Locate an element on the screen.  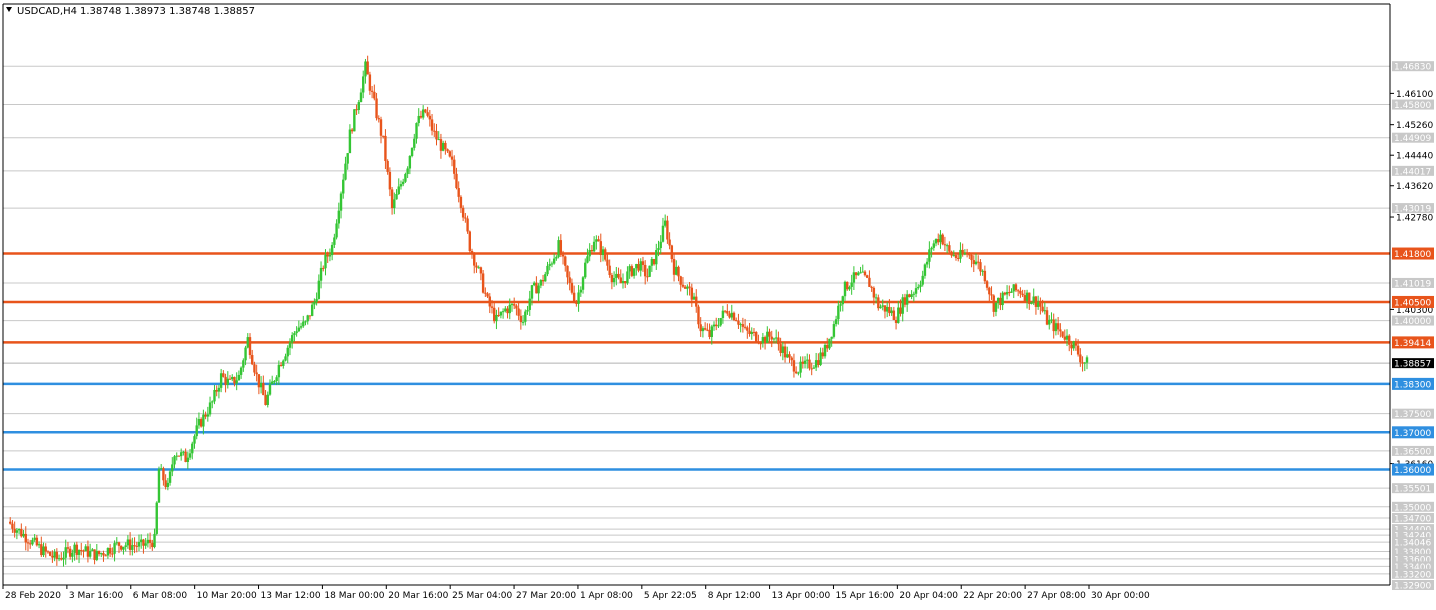
x-tick-label: 27 Apr 08:00 is located at coordinates (1056, 596).